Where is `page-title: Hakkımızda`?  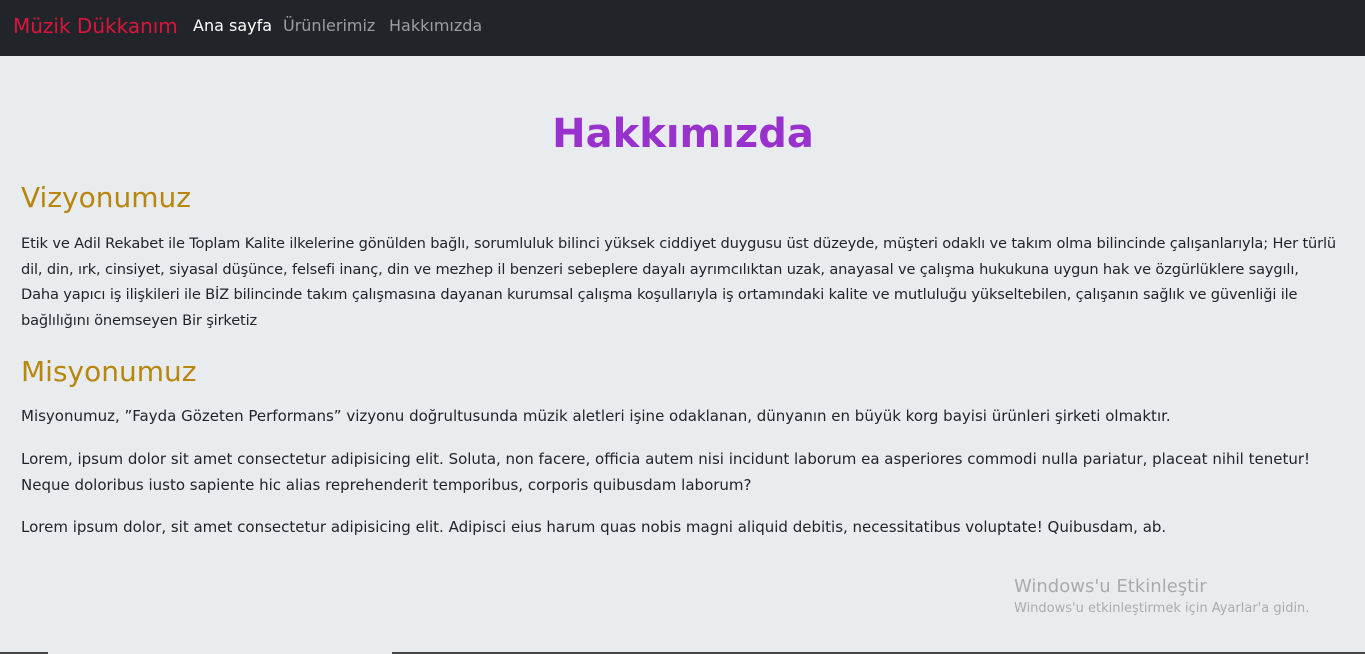
page-title: Hakkımızda is located at coordinates (683, 134).